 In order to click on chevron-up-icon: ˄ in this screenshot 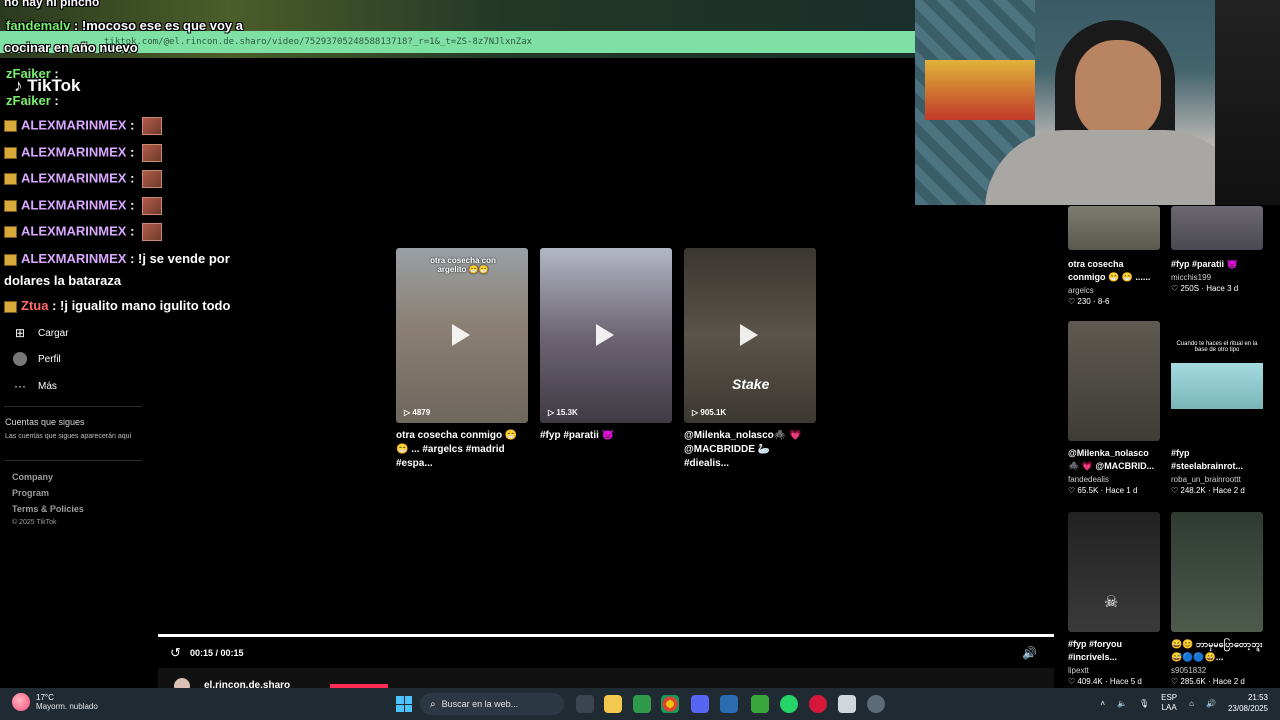, I will do `click(1102, 703)`.